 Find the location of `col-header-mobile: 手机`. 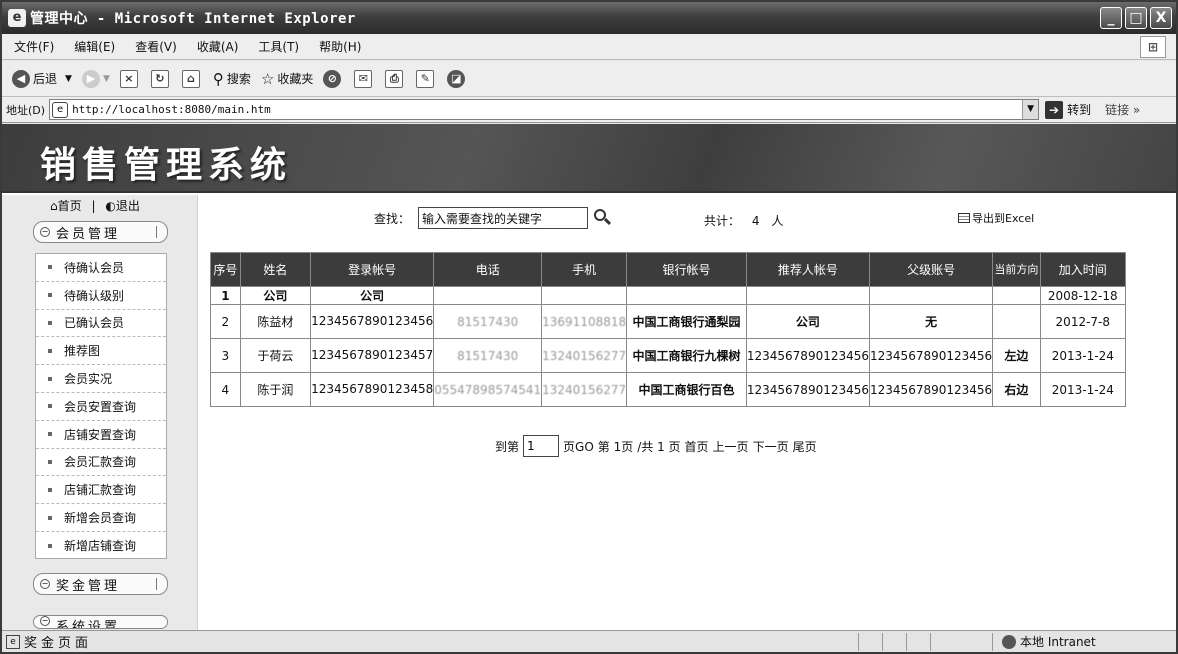

col-header-mobile: 手机 is located at coordinates (584, 269).